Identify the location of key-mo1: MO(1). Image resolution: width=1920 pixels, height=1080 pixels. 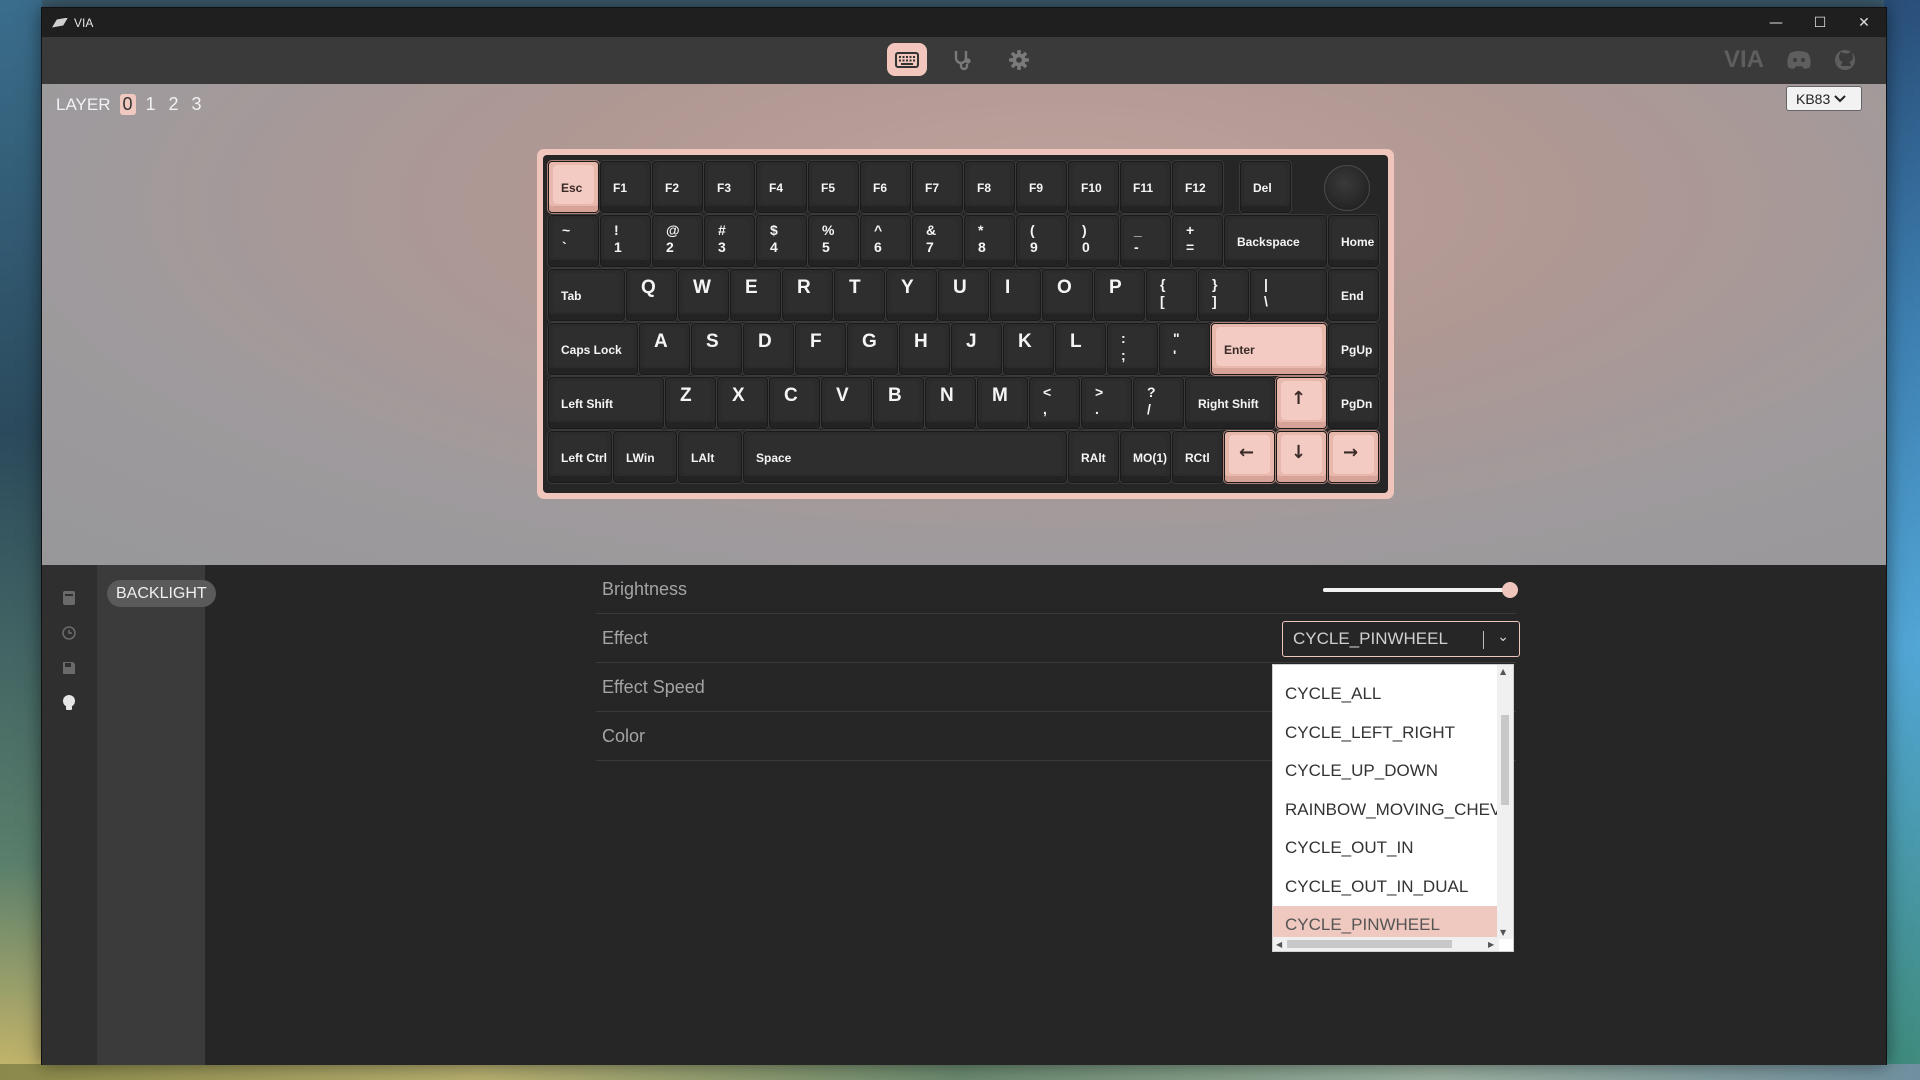
(1145, 457).